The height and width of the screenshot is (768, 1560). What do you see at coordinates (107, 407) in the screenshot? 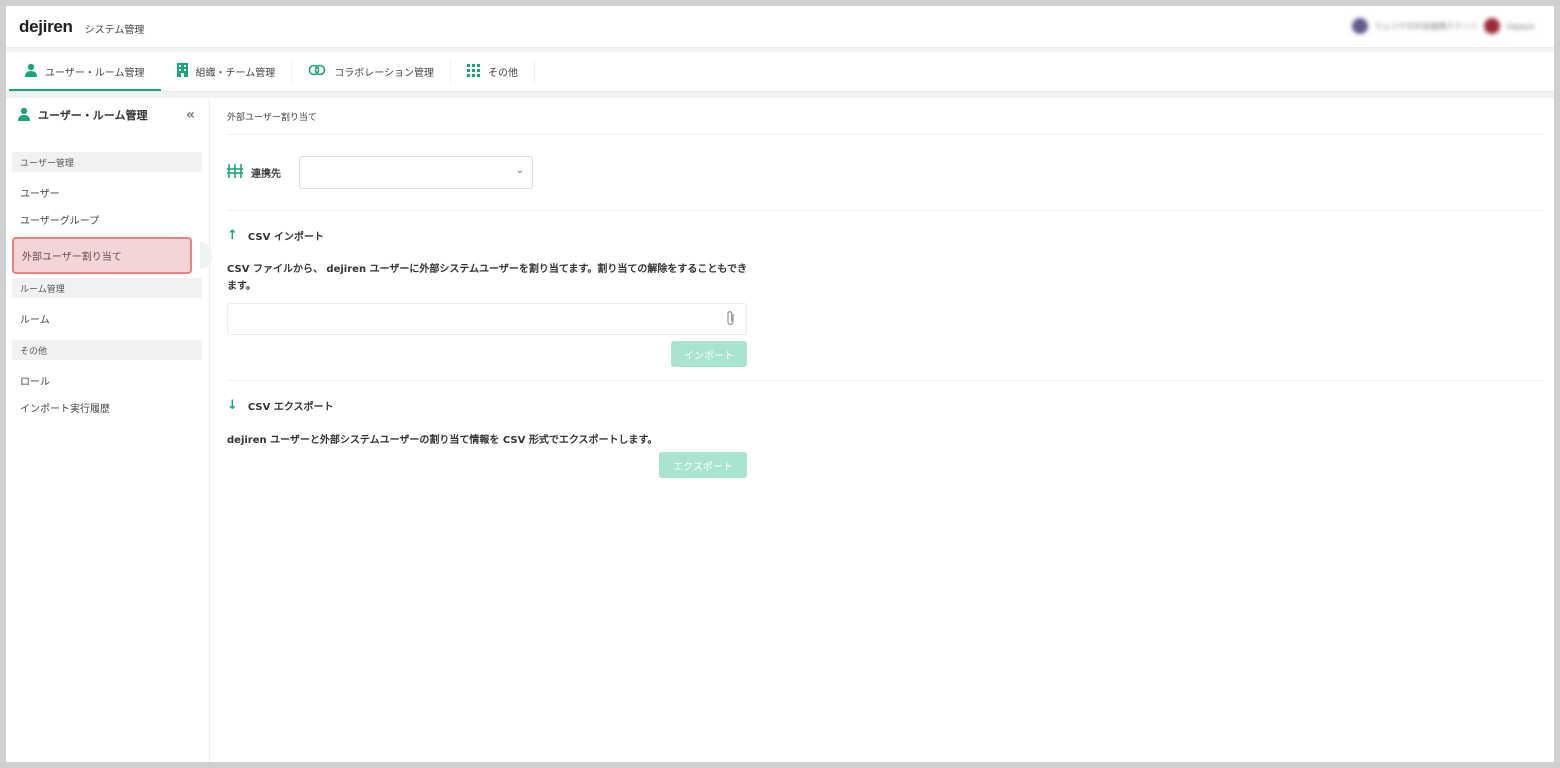
I see `sidebar-item-import-history: インポート実行履歴` at bounding box center [107, 407].